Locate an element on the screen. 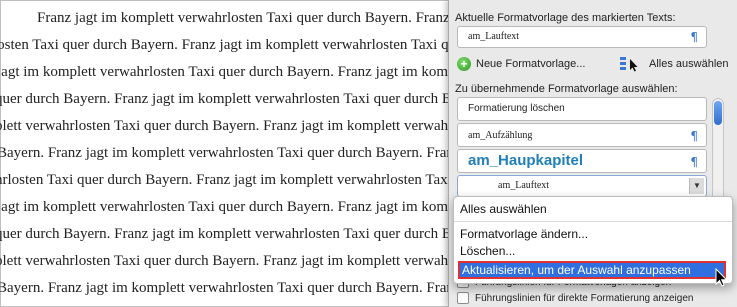 The height and width of the screenshot is (307, 737). checkbox-box is located at coordinates (463, 298).